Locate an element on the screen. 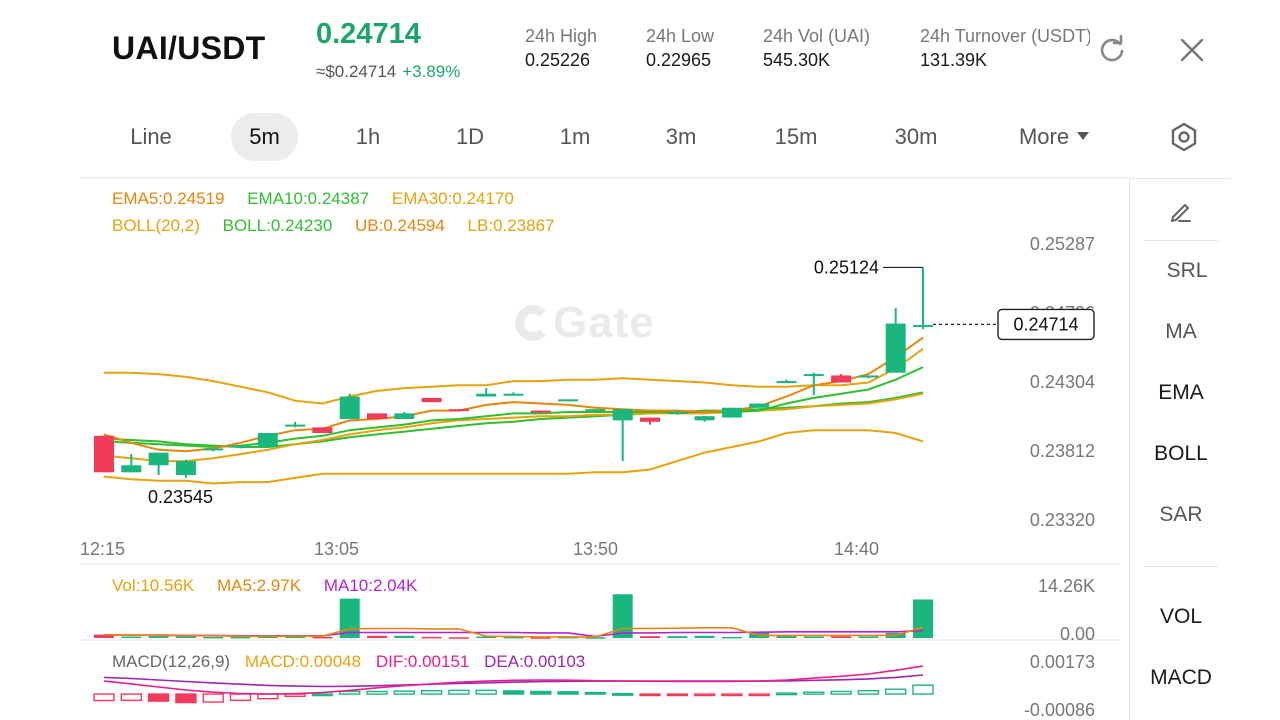 Image resolution: width=1280 pixels, height=720 pixels. ema-legend: EMA5:0.24519 EMA10:0.24387 EMA30:0.24170 is located at coordinates (322, 199).